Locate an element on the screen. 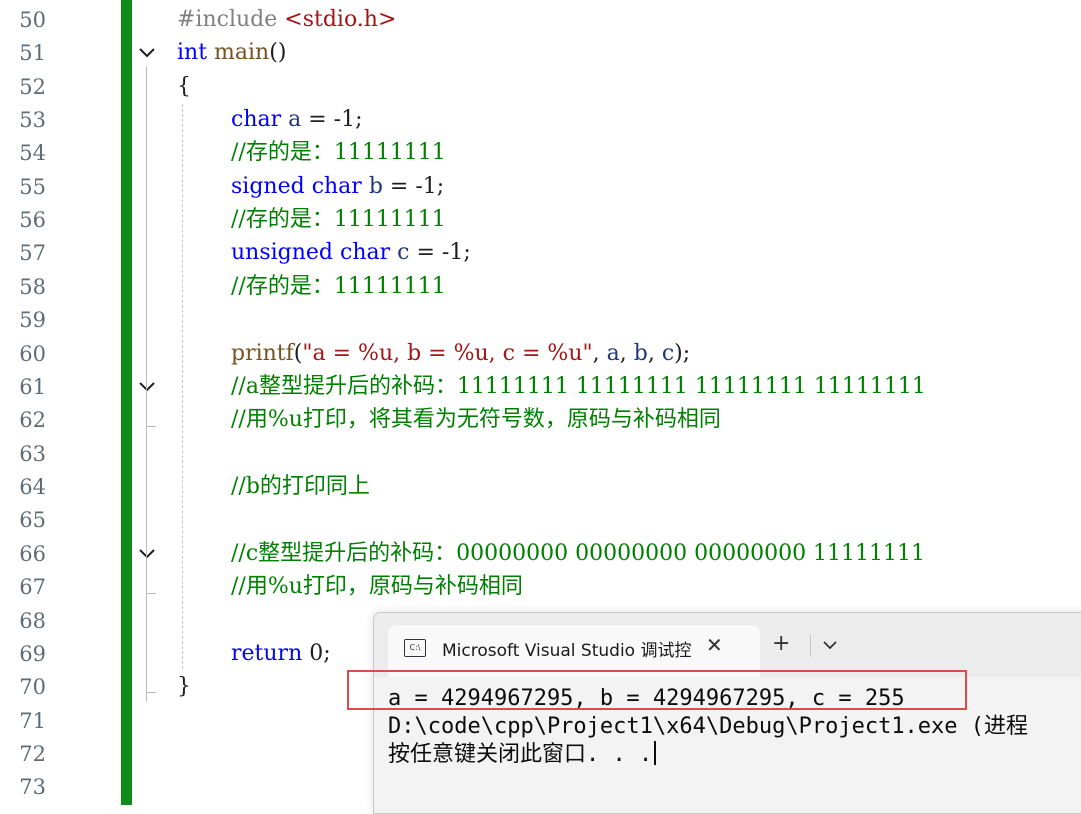 The height and width of the screenshot is (814, 1081). console-tab-title: Microsoft Visual Studio 调试控 is located at coordinates (567, 651).